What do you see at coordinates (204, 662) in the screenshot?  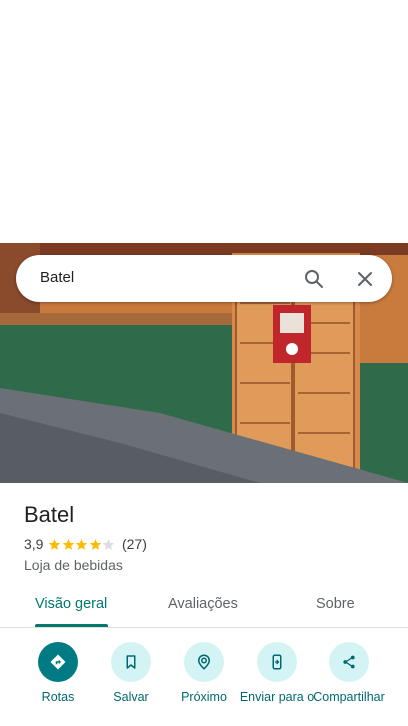 I see `nearby-icon` at bounding box center [204, 662].